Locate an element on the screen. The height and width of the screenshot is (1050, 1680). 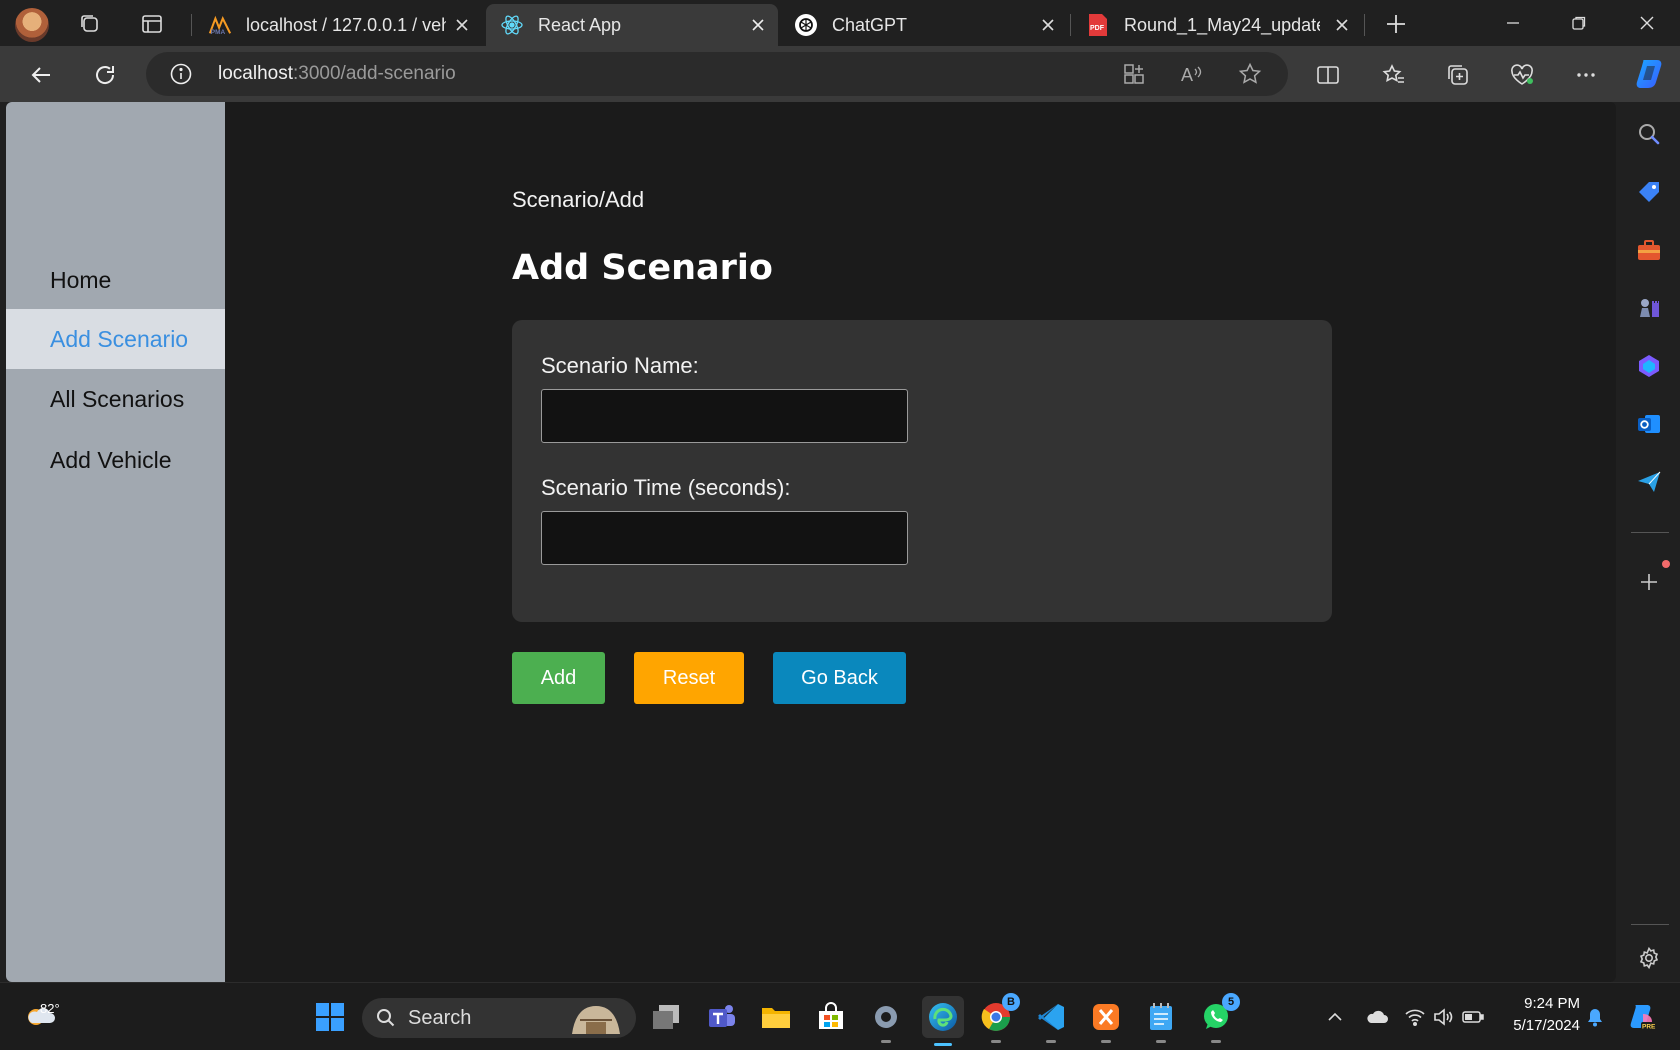
favorites-icon is located at coordinates (1394, 75).